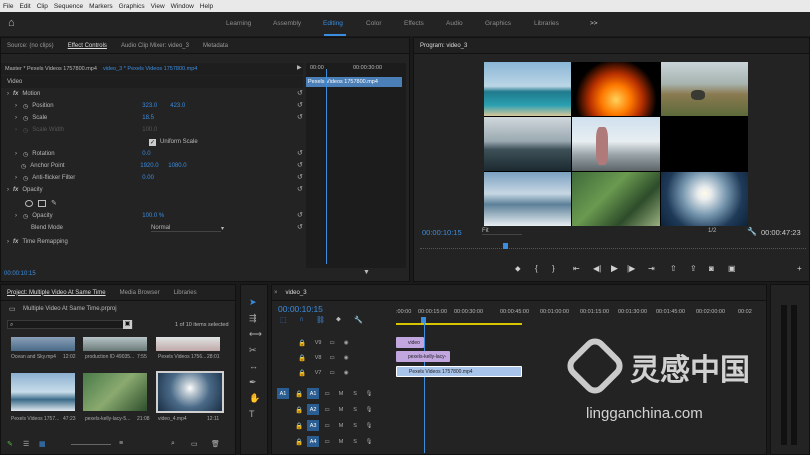  I want to click on slip-icon: ↔, so click(253, 366).